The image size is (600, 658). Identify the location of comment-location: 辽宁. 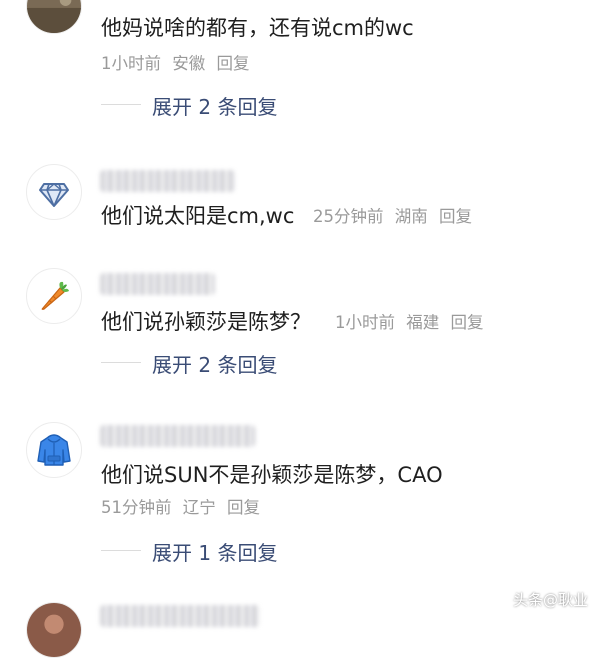
(199, 507).